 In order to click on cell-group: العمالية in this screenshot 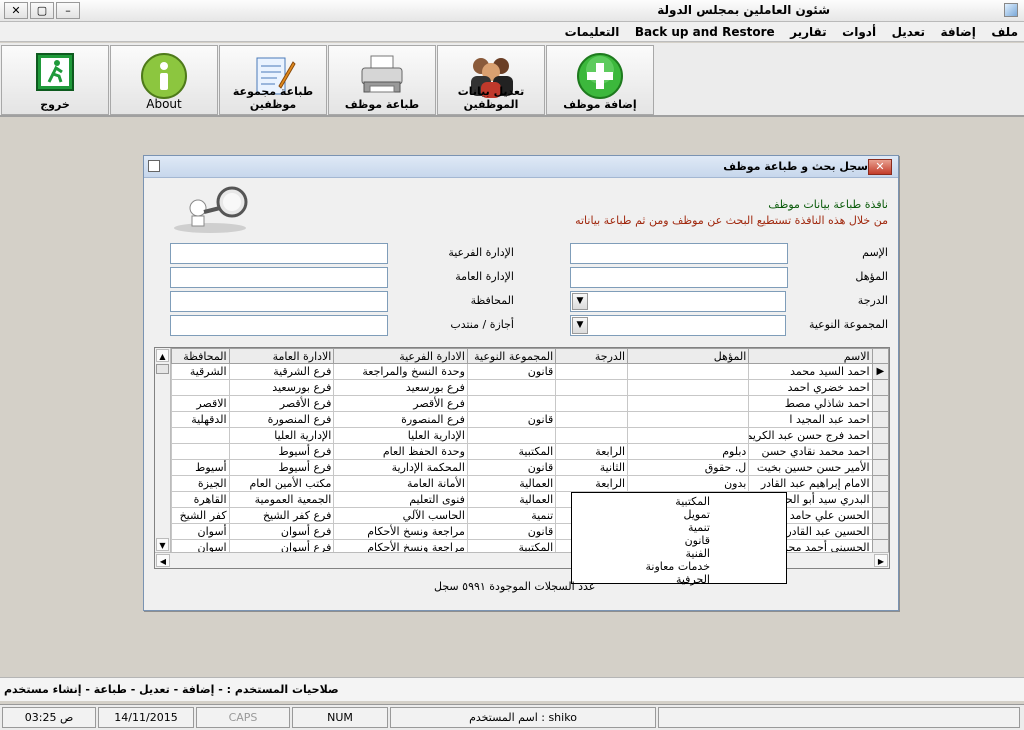, I will do `click(511, 499)`.